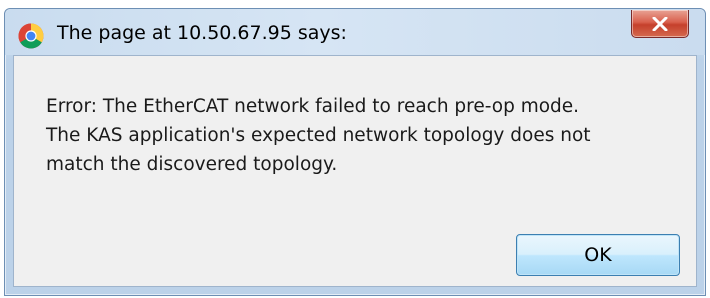  What do you see at coordinates (598, 255) in the screenshot?
I see `ok-button: OK` at bounding box center [598, 255].